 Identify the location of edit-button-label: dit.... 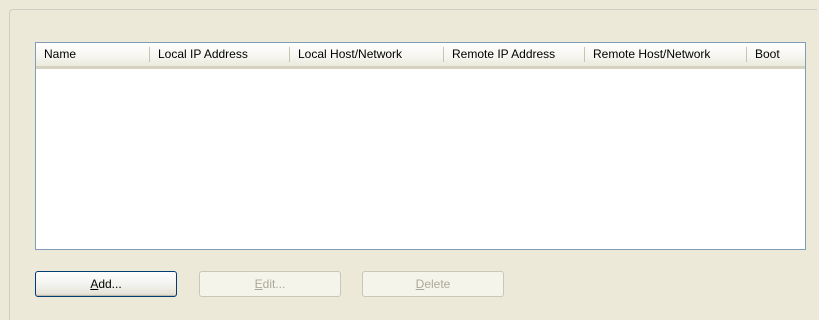
(274, 284).